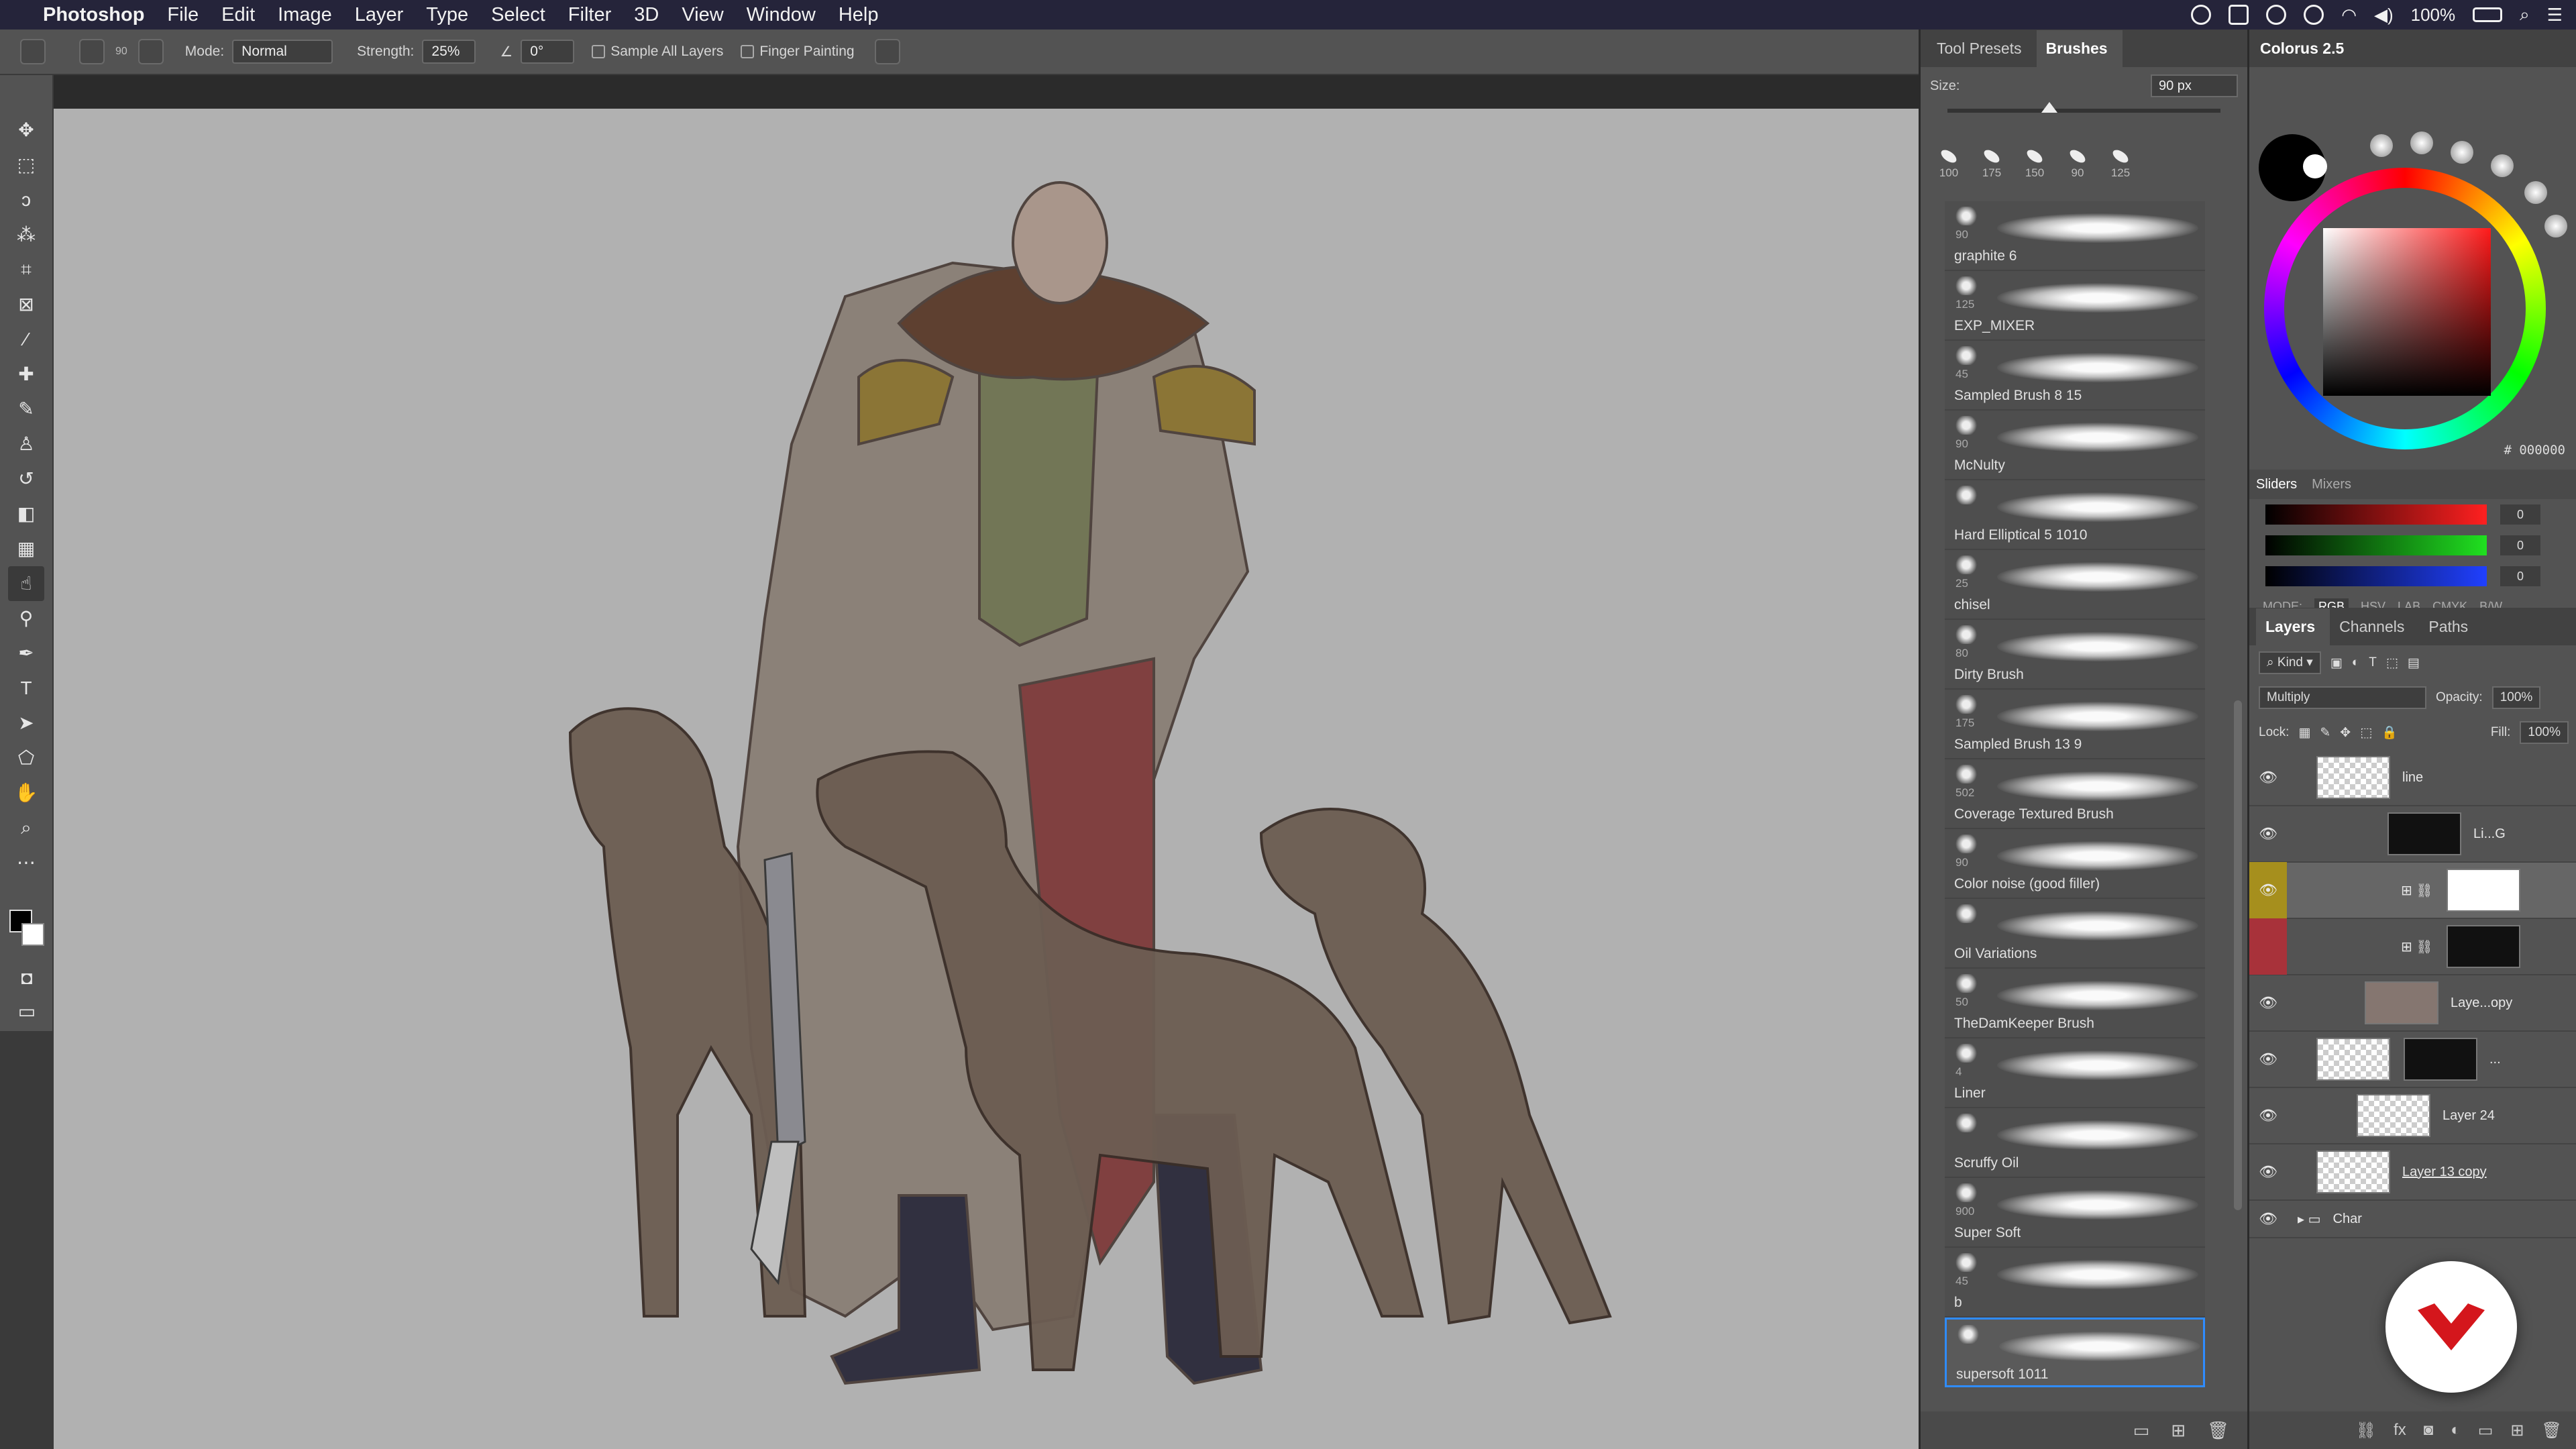  Describe the element at coordinates (26, 862) in the screenshot. I see `more-tools-icon: ⋯` at that location.